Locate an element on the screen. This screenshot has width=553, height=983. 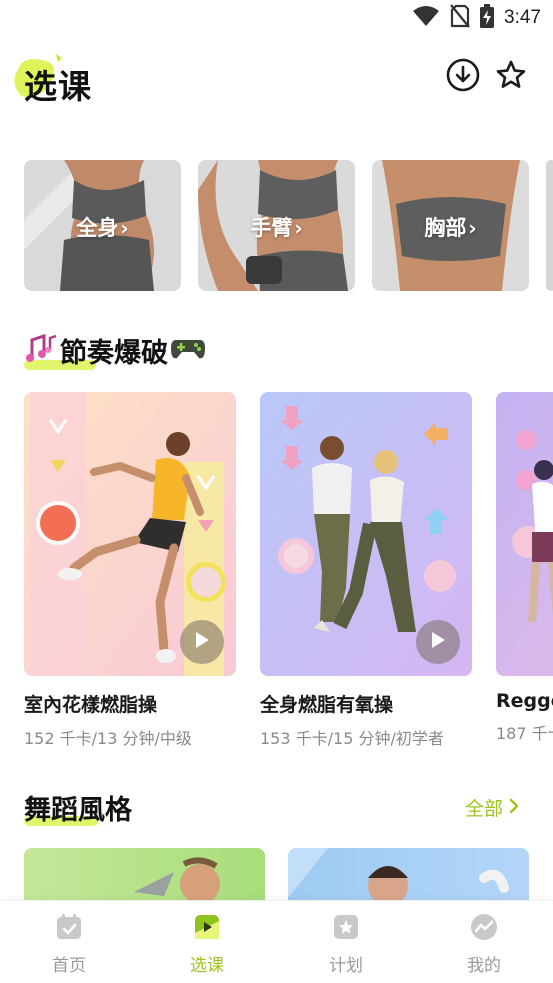
music-notes-icon is located at coordinates (42, 350).